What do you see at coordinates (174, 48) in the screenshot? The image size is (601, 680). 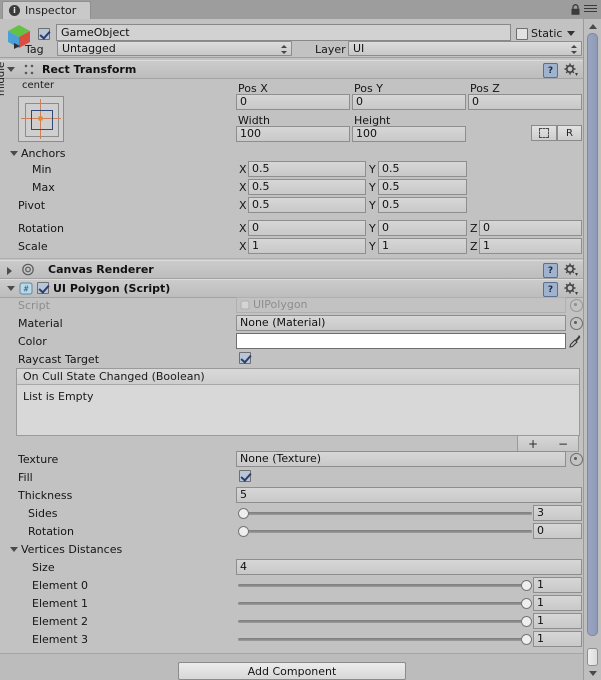 I see `tag-dropdown: Untagged` at bounding box center [174, 48].